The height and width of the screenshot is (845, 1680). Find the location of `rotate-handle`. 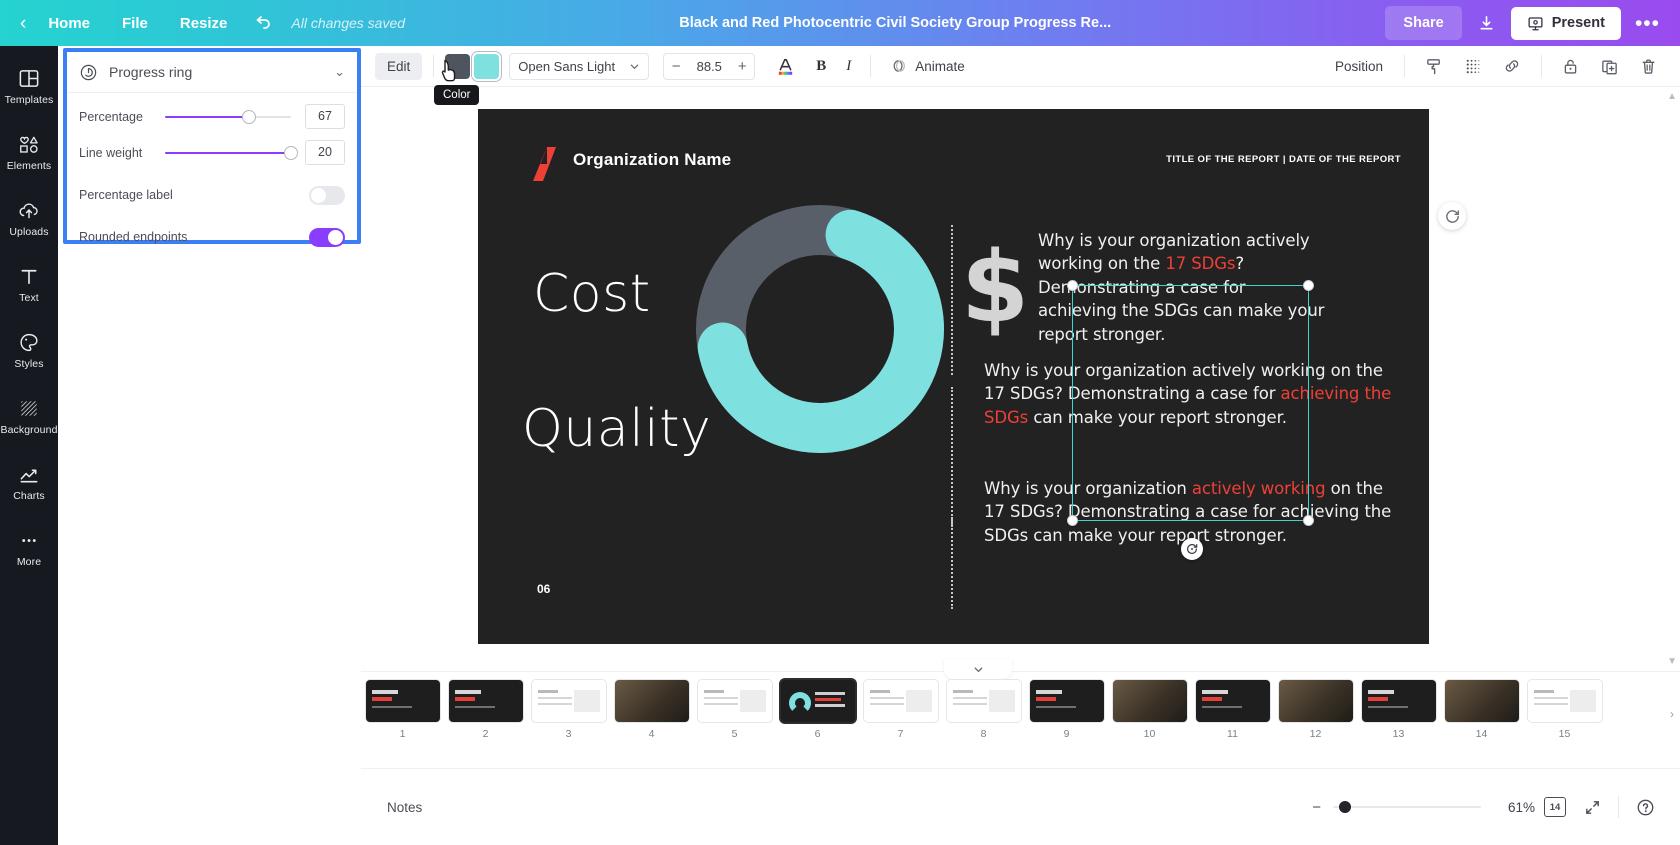

rotate-handle is located at coordinates (1192, 549).